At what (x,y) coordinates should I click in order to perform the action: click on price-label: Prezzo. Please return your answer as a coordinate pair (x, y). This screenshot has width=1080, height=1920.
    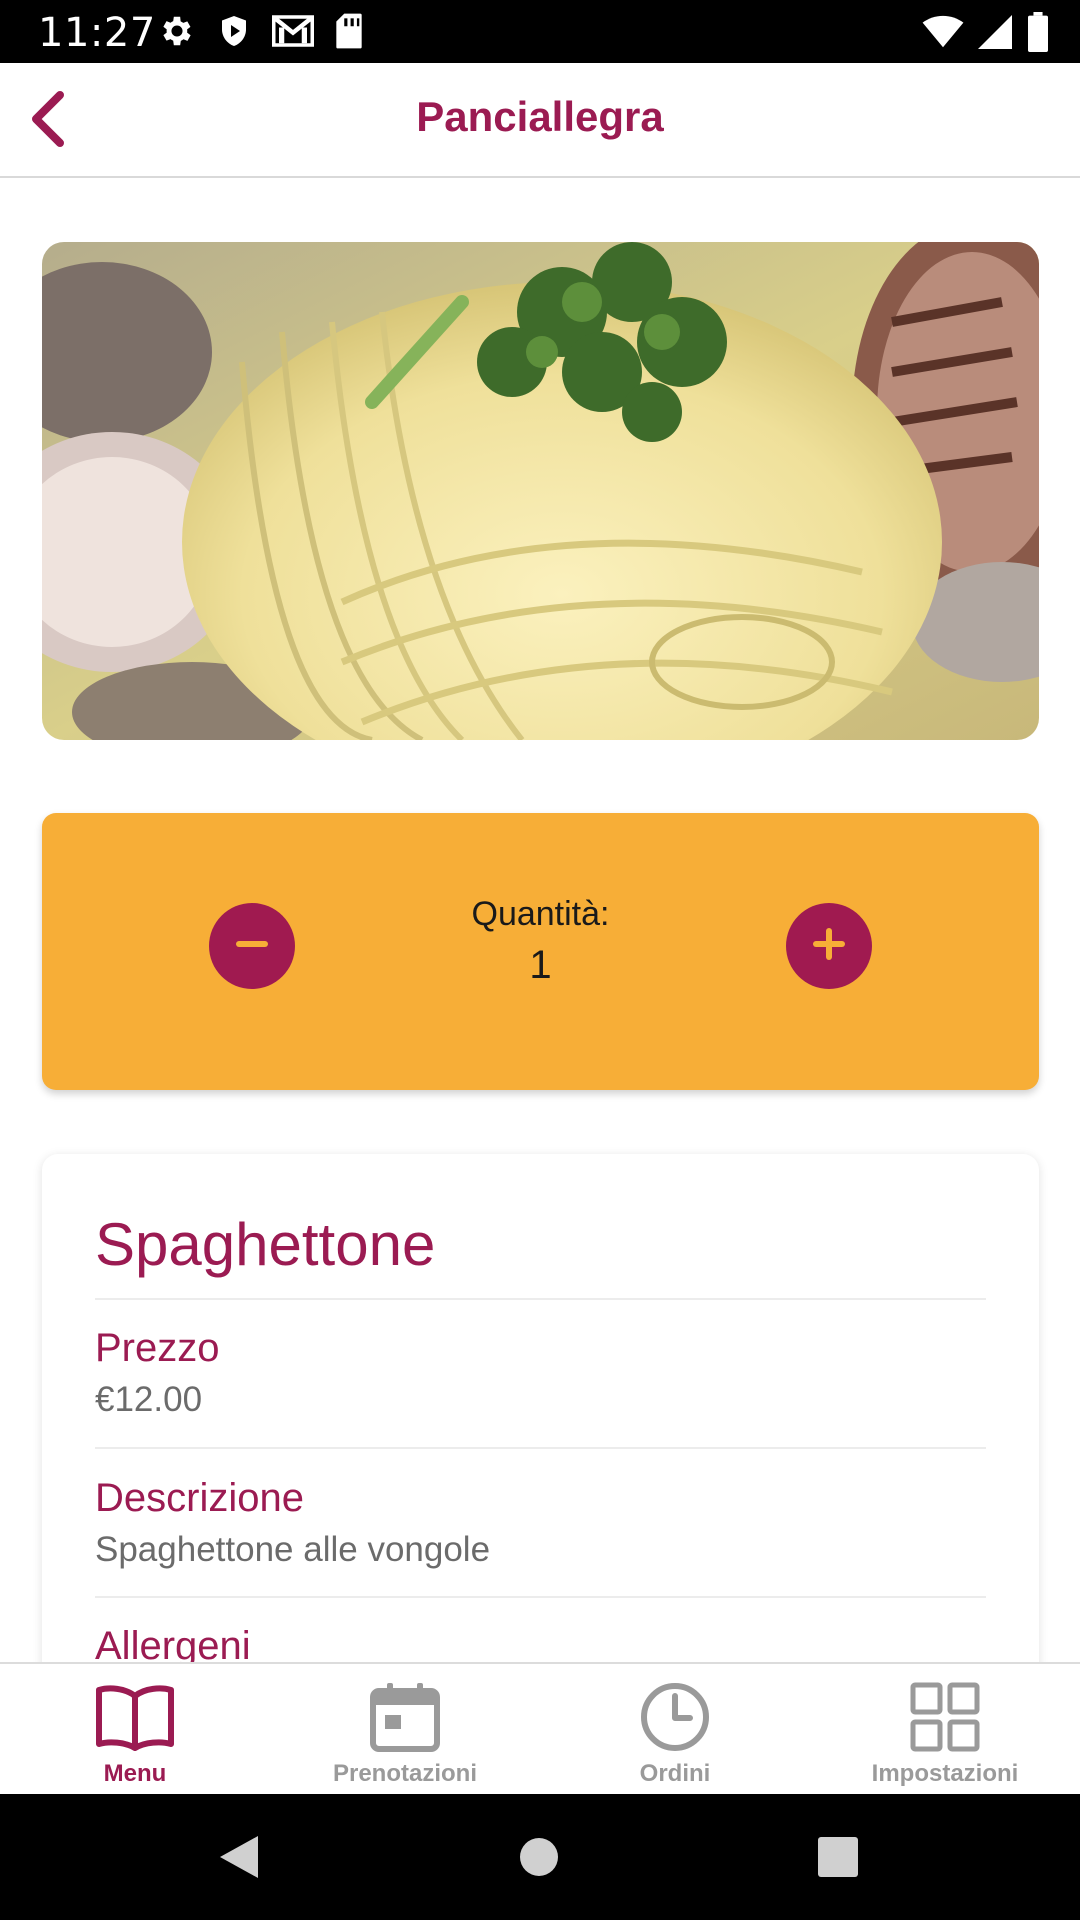
    Looking at the image, I should click on (157, 1348).